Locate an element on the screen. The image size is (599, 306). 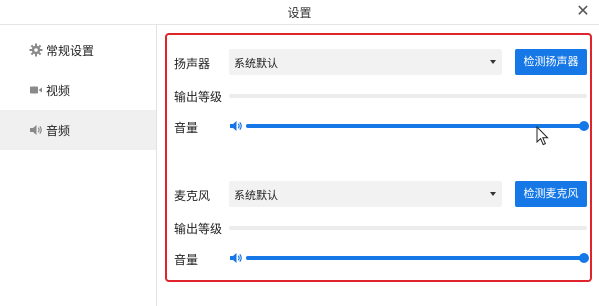
speaker-device-select: 系统默认 is located at coordinates (365, 62).